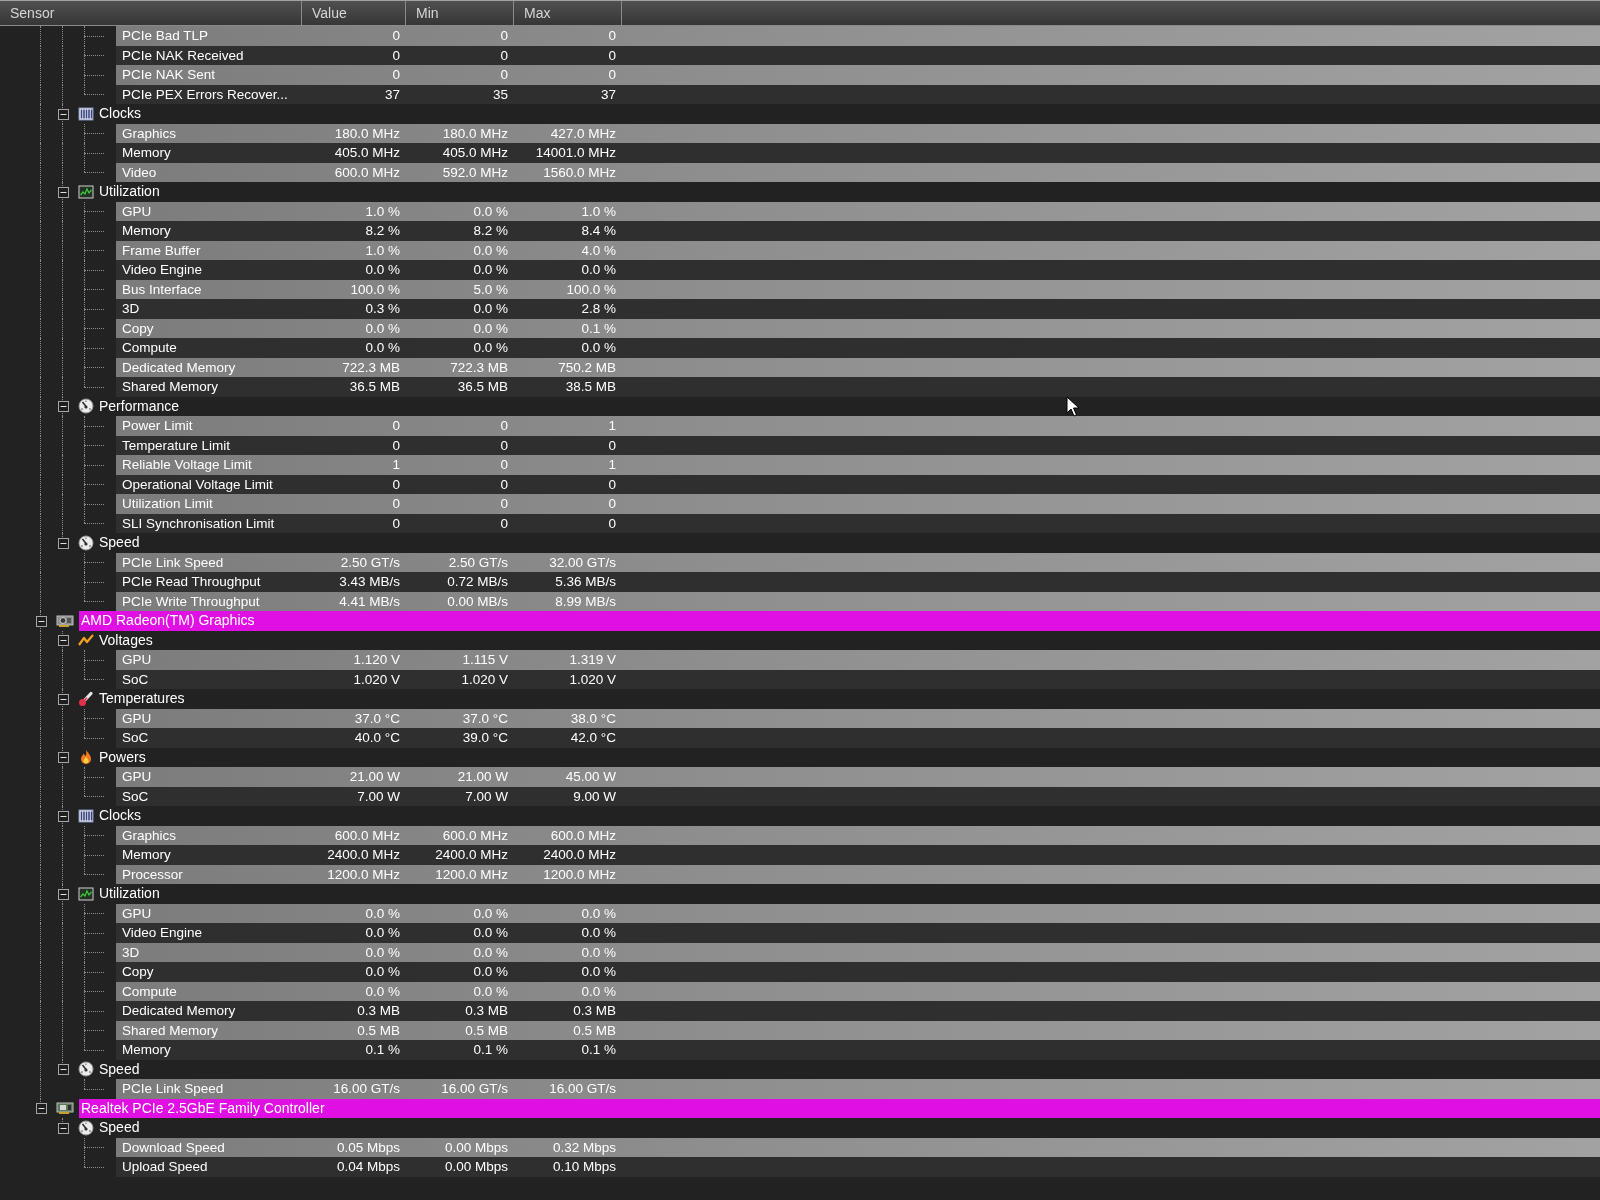  I want to click on sensor-row: Shared Memory 0.5 MB 0.5 MB 0.5 MB, so click(858, 1030).